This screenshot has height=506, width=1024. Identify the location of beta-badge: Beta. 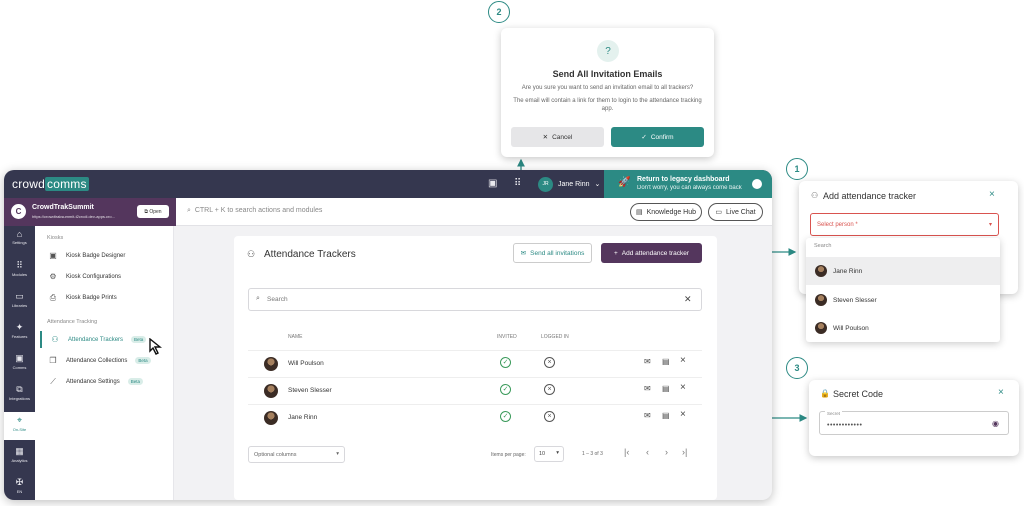
(139, 339).